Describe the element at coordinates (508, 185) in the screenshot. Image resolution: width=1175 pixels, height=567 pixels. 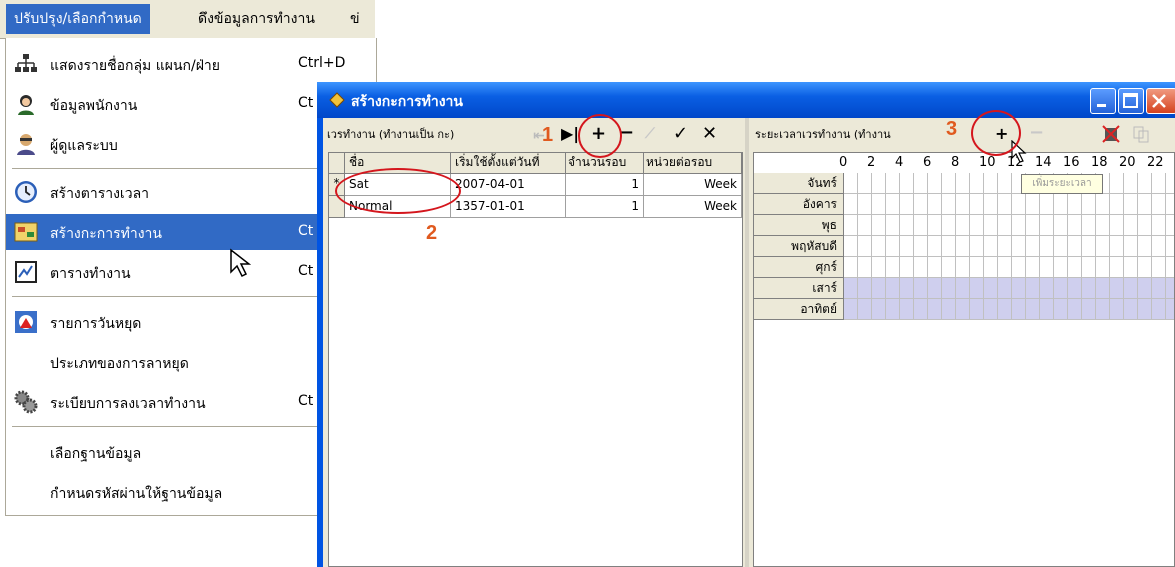
I see `cell-start-date: 2007-04-01` at that location.